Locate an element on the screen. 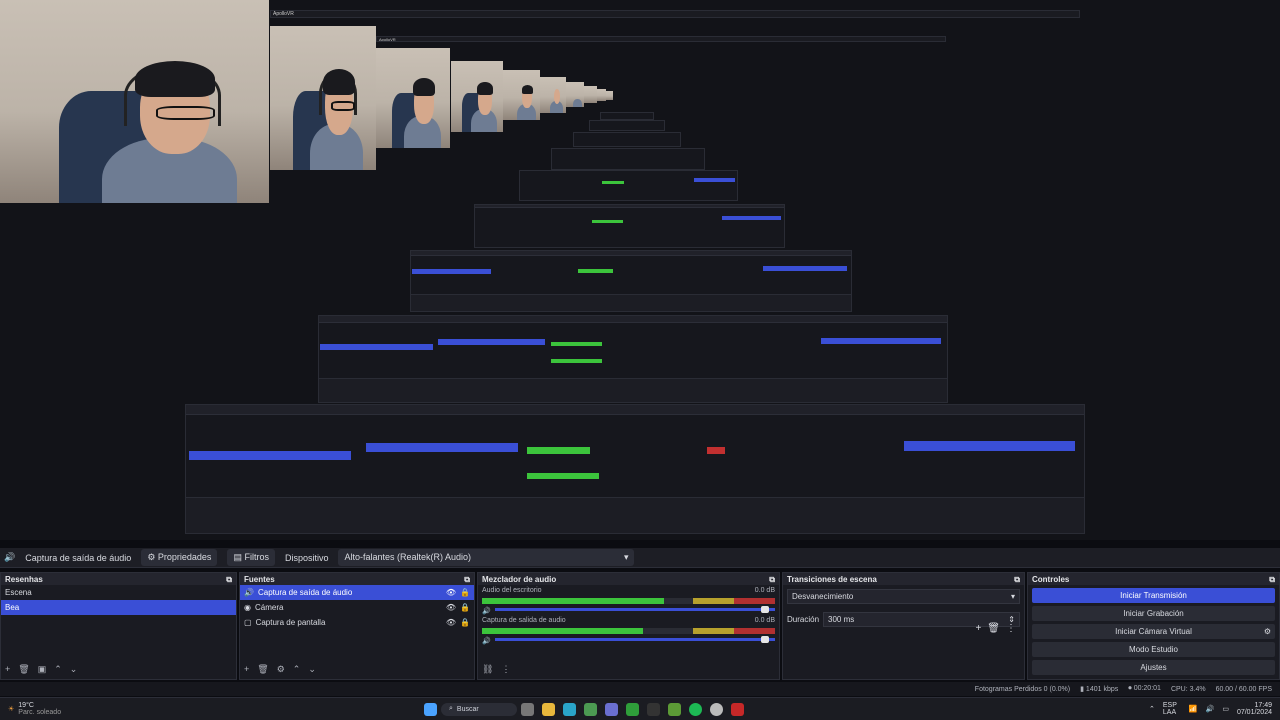 This screenshot has width=1280, height=720. scenes-footer: + 🗑 ▣ ⌃ ⌄ is located at coordinates (41, 669).